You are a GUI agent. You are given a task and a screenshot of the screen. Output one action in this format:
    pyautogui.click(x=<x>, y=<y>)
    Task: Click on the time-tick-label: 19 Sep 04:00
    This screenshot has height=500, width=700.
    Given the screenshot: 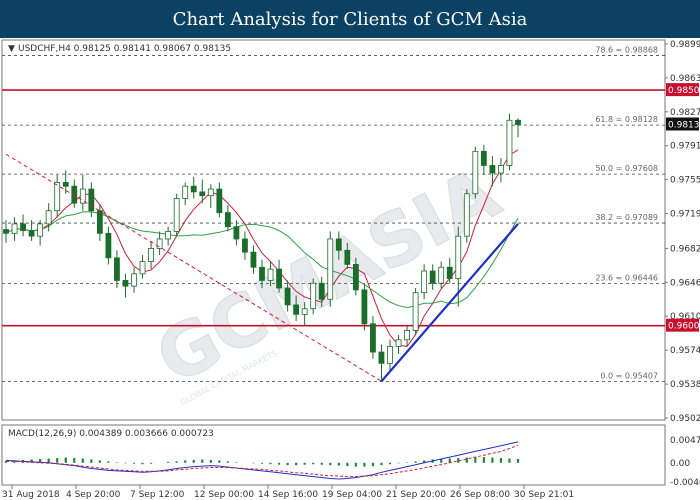 What is the action you would take?
    pyautogui.click(x=352, y=495)
    